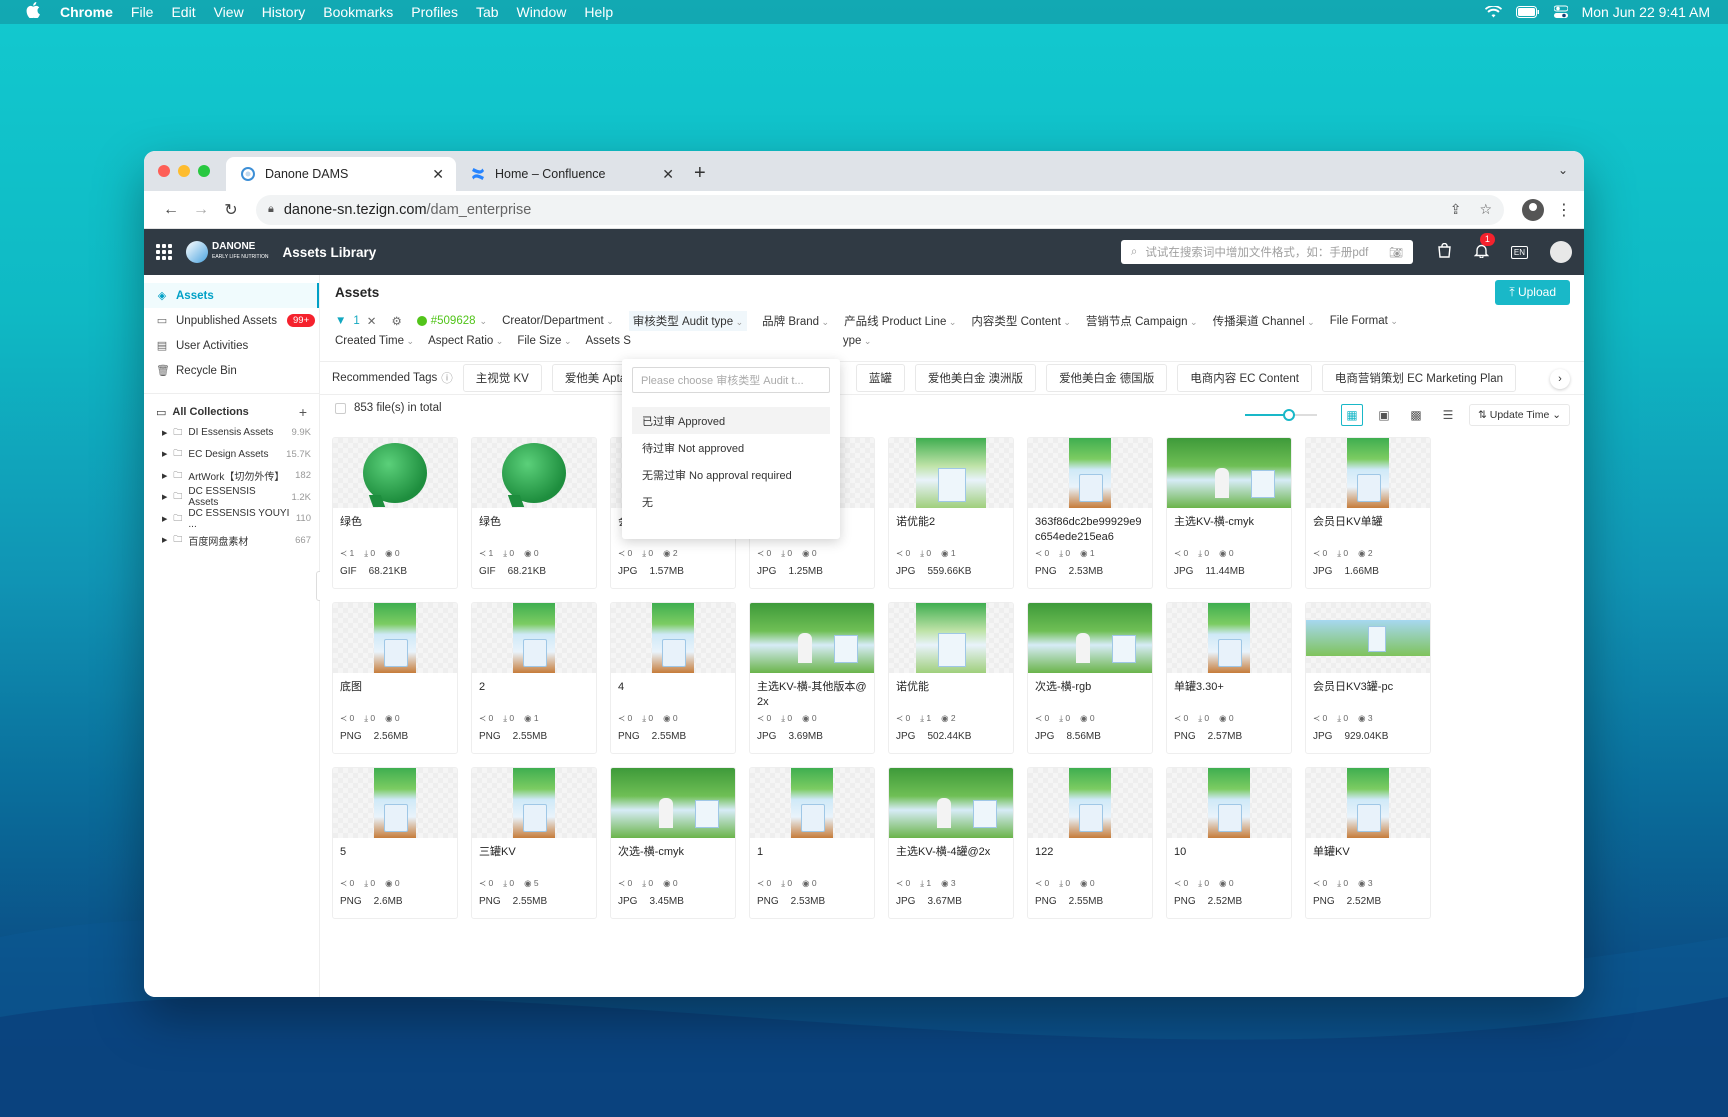 The width and height of the screenshot is (1728, 1117). Describe the element at coordinates (1444, 251) in the screenshot. I see `shopping-bag-icon` at that location.